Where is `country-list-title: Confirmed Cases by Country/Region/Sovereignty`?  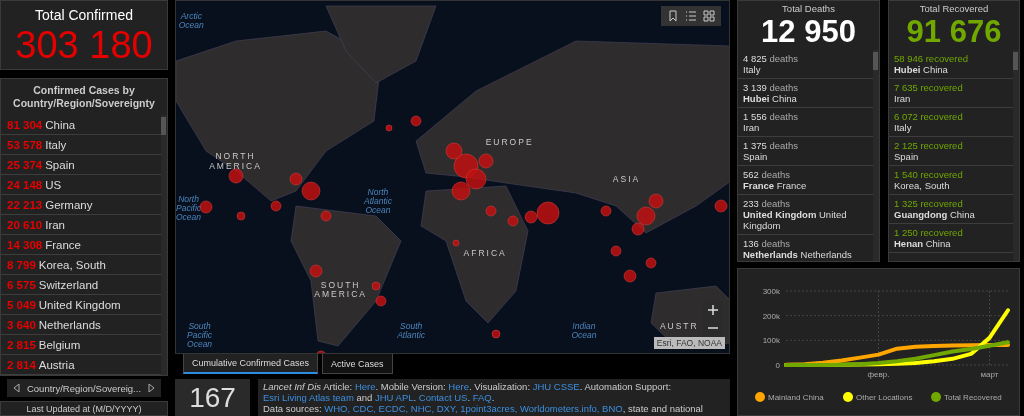 country-list-title: Confirmed Cases by Country/Region/Sovereignty is located at coordinates (84, 97).